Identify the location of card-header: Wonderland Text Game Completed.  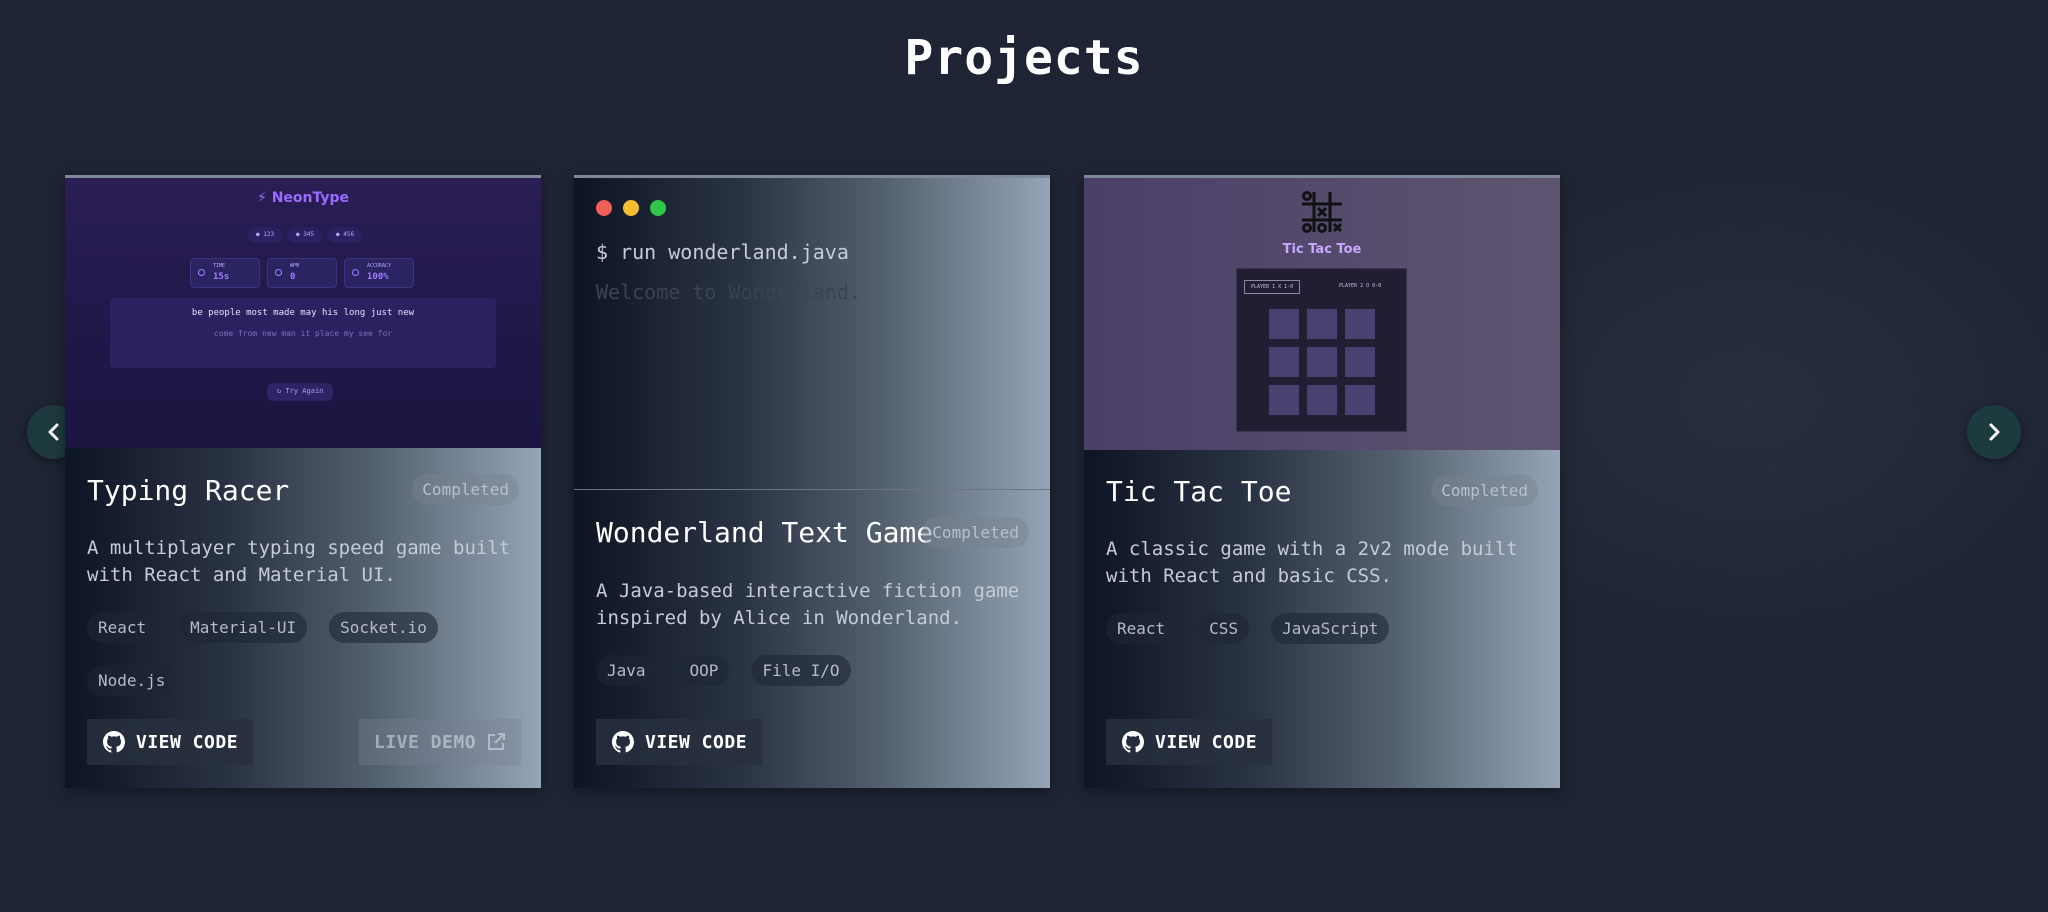
(812, 536).